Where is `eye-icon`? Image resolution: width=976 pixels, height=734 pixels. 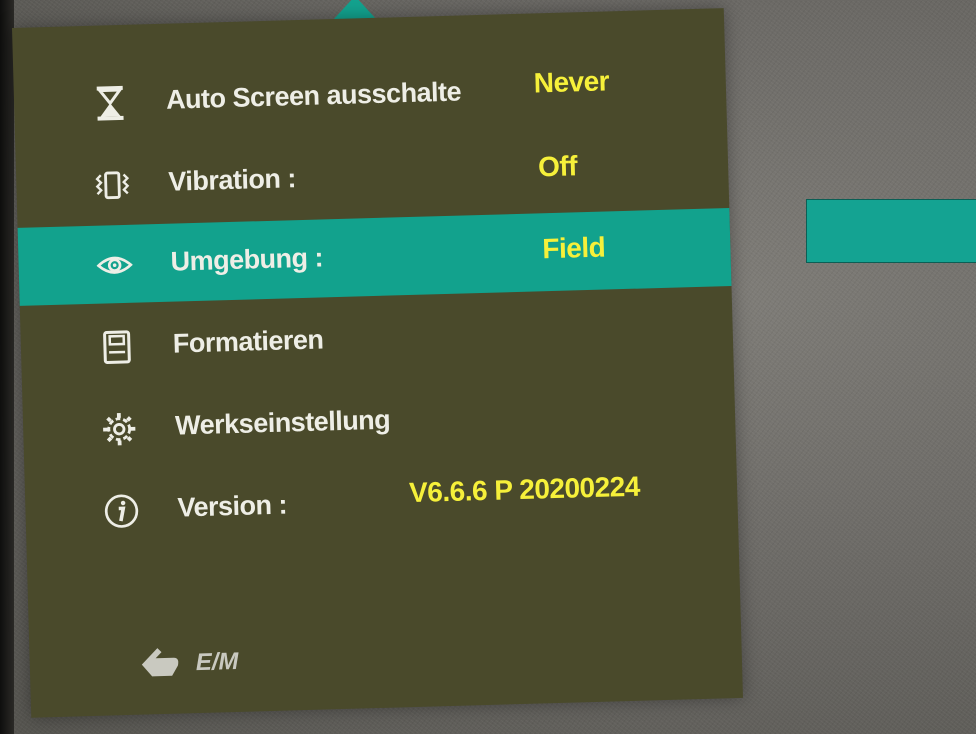
eye-icon is located at coordinates (114, 265).